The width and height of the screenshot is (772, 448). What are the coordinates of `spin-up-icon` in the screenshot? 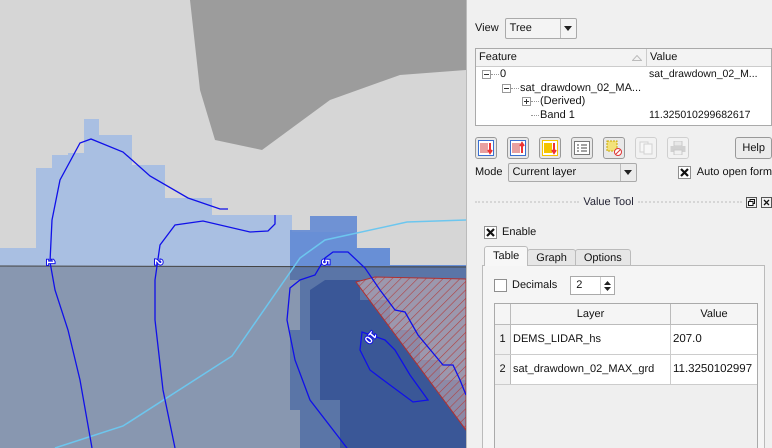 It's located at (608, 282).